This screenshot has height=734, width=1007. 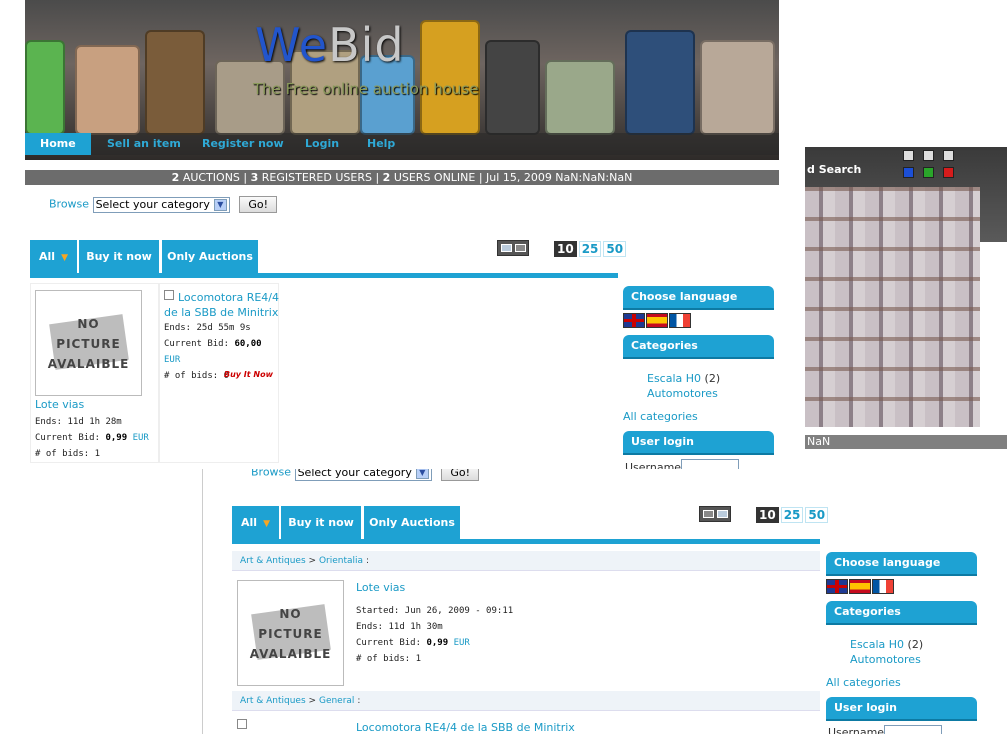 I want to click on nav-register: Register now, so click(x=243, y=144).